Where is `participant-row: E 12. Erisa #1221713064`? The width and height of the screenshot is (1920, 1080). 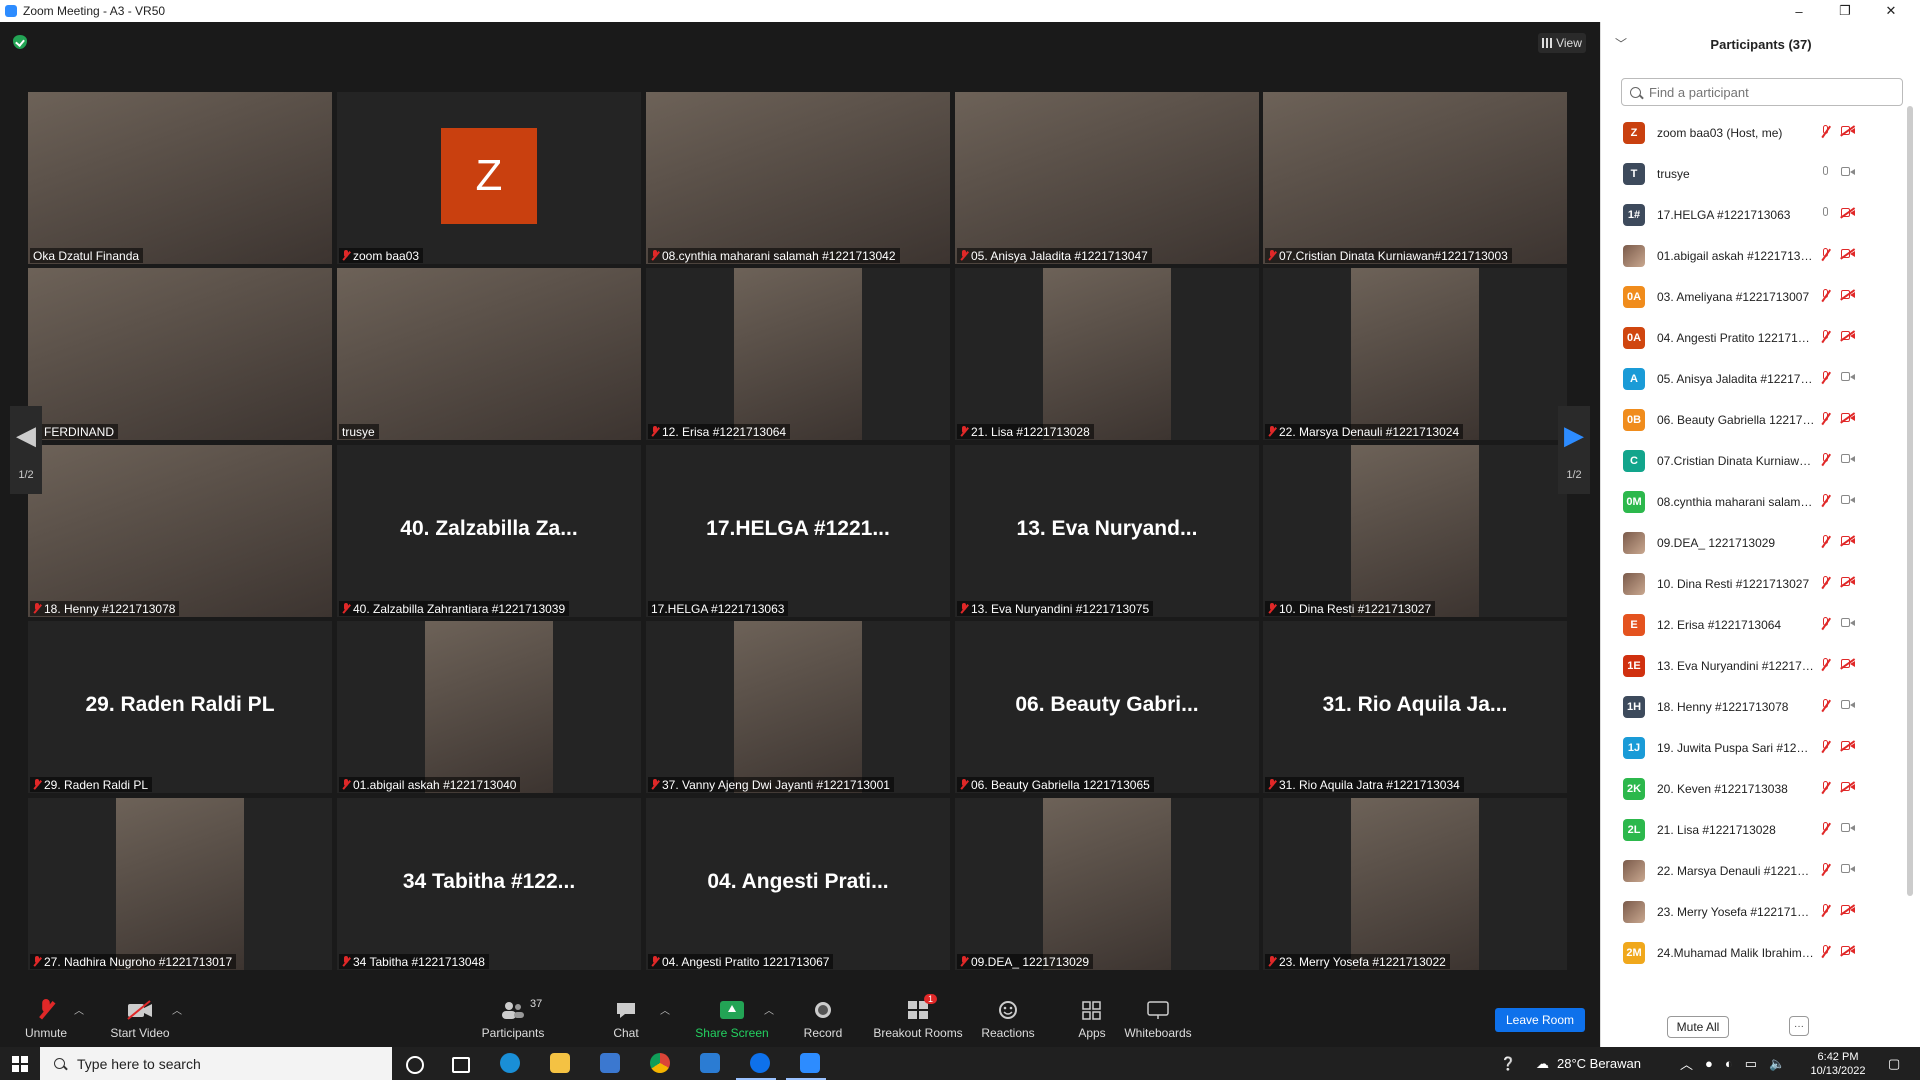 participant-row: E 12. Erisa #1221713064 is located at coordinates (1754, 624).